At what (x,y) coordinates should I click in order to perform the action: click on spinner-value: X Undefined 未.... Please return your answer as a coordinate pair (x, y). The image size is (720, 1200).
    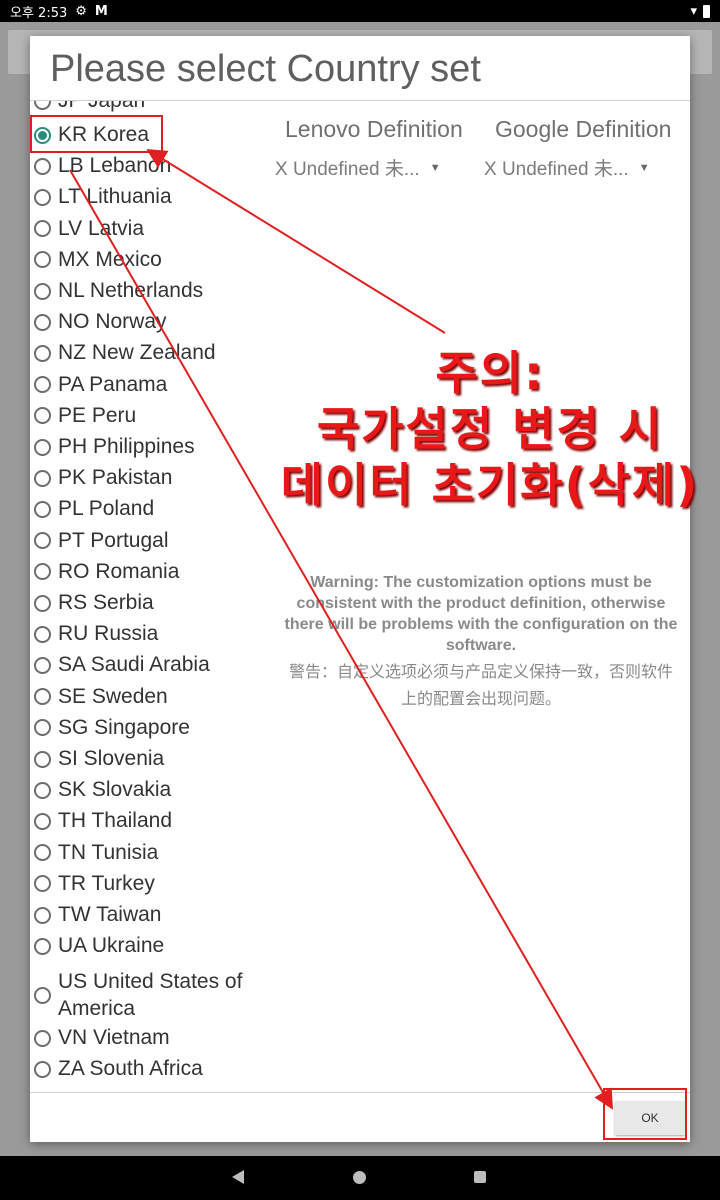
    Looking at the image, I should click on (556, 169).